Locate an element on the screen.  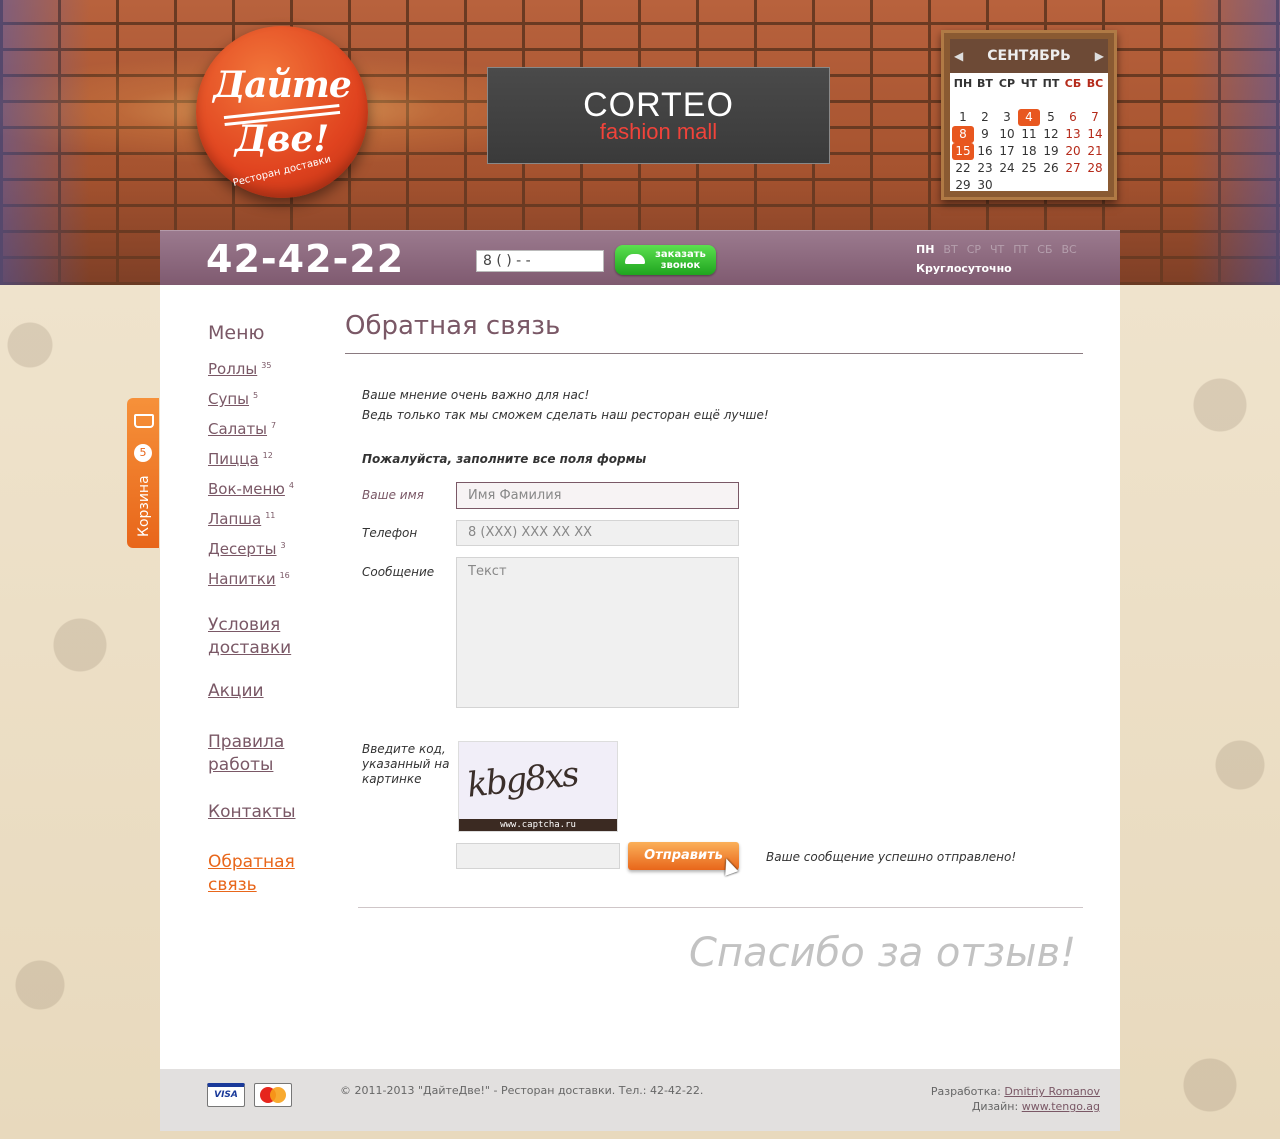
calendar-day: 23 is located at coordinates (985, 168).